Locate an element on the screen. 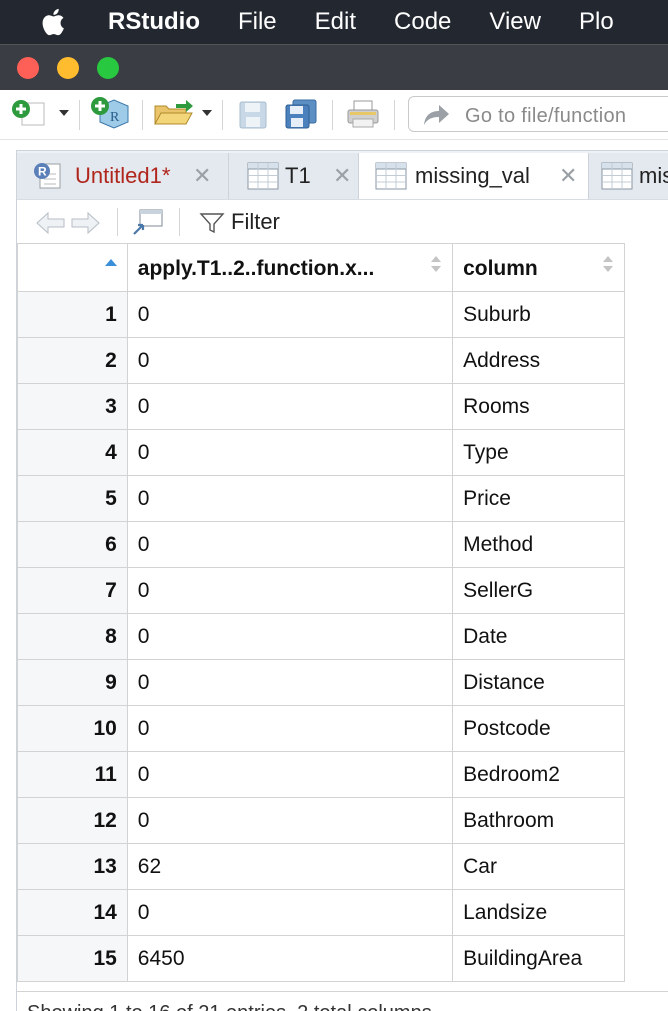  svg-text: R is located at coordinates (115, 117).